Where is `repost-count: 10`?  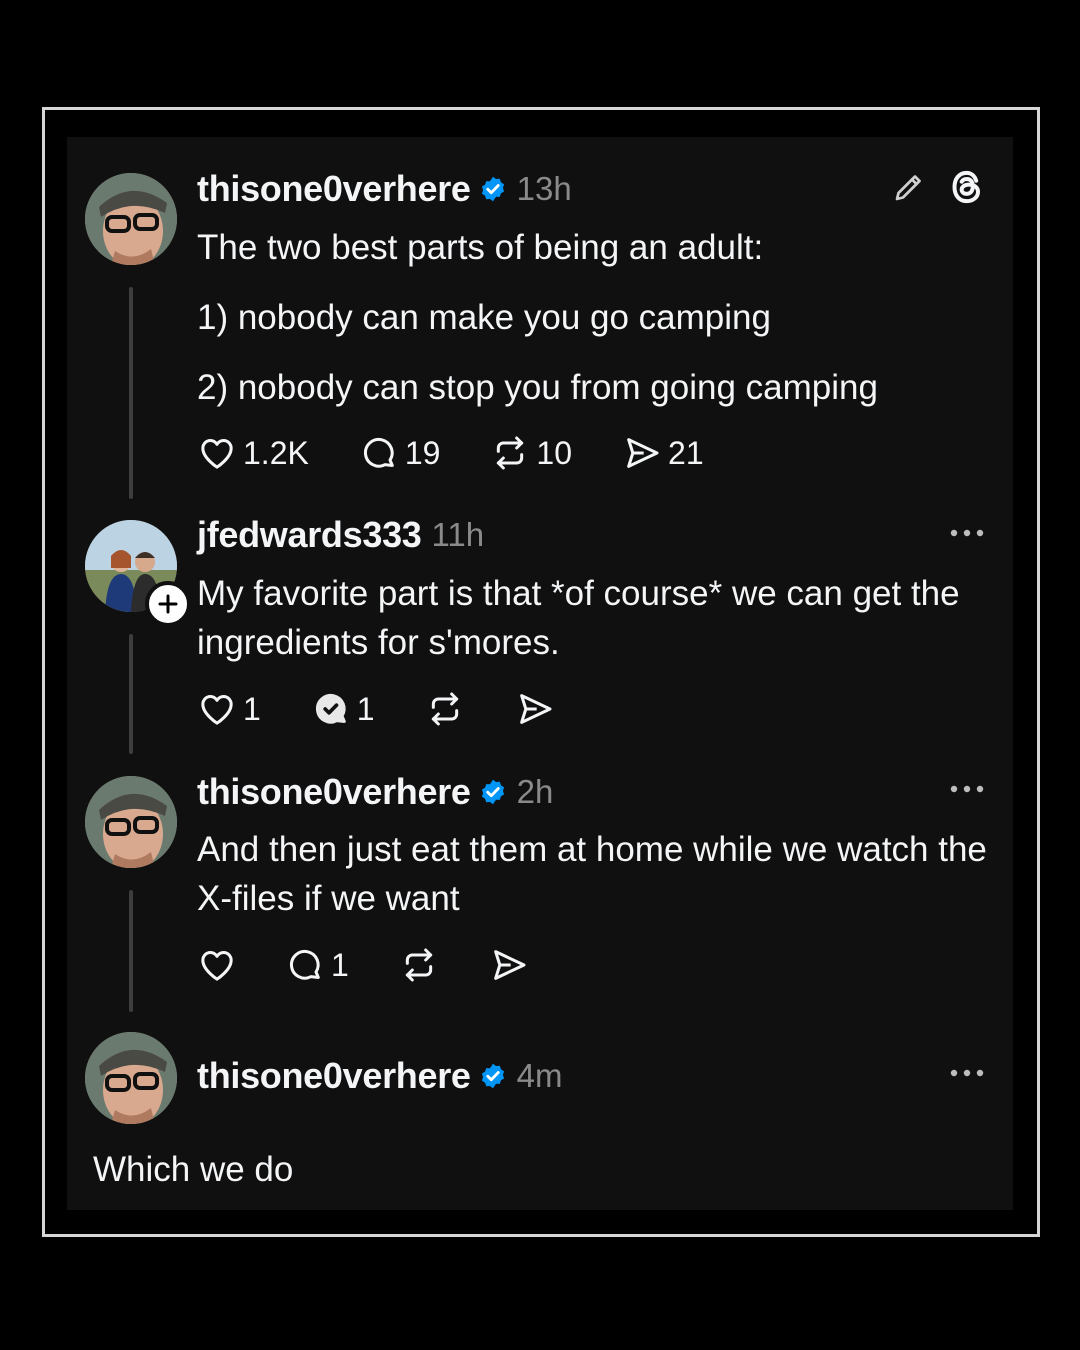
repost-count: 10 is located at coordinates (554, 452).